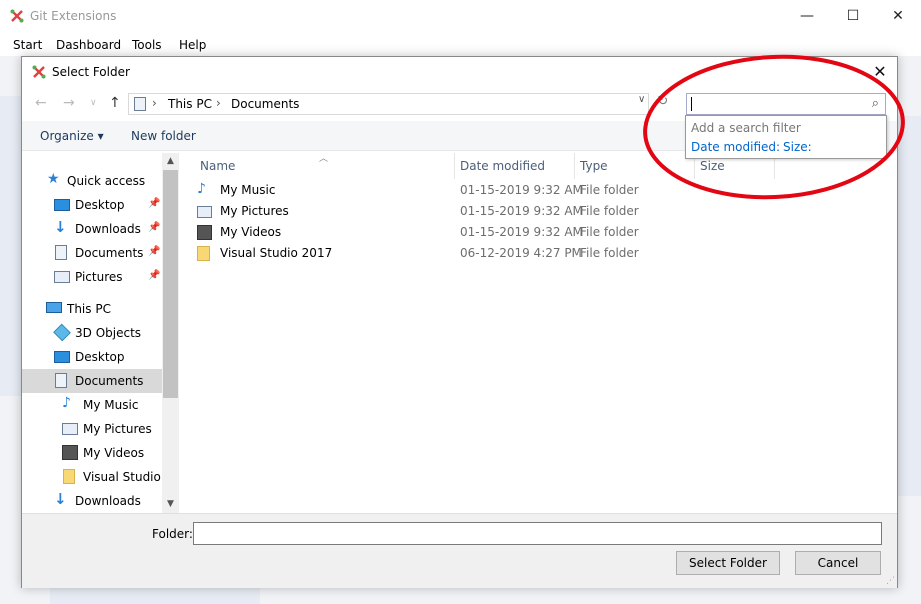 The height and width of the screenshot is (604, 921). What do you see at coordinates (807, 16) in the screenshot?
I see `minimize-button: —` at bounding box center [807, 16].